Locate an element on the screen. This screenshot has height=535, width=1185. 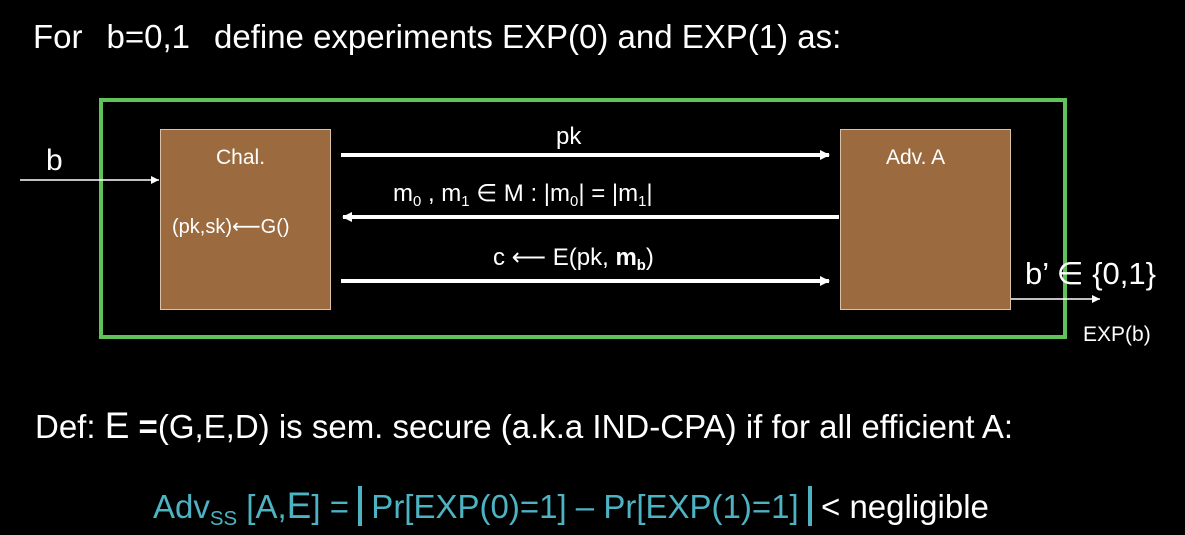
c-bold-m: m is located at coordinates (626, 257).